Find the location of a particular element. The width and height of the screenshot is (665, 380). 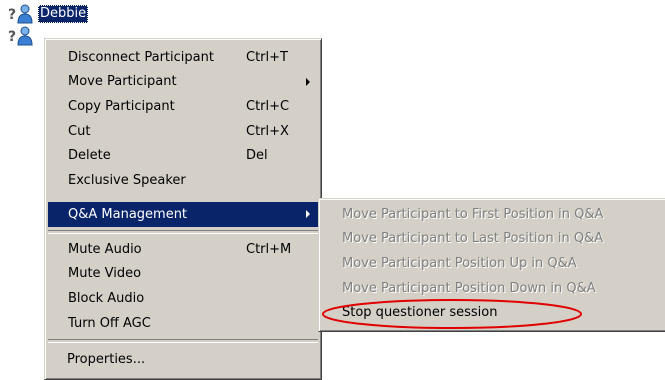

menu-item-properties is located at coordinates (183, 336).